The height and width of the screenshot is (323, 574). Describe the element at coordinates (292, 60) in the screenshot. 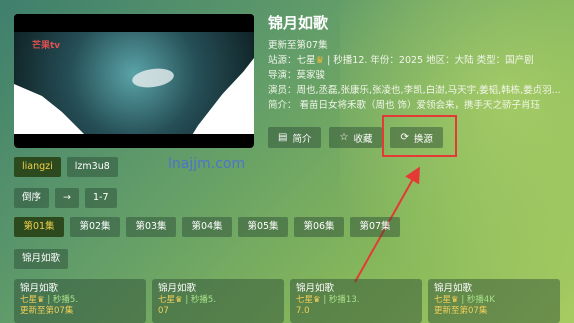

I see `source-label: 站源：七星` at that location.